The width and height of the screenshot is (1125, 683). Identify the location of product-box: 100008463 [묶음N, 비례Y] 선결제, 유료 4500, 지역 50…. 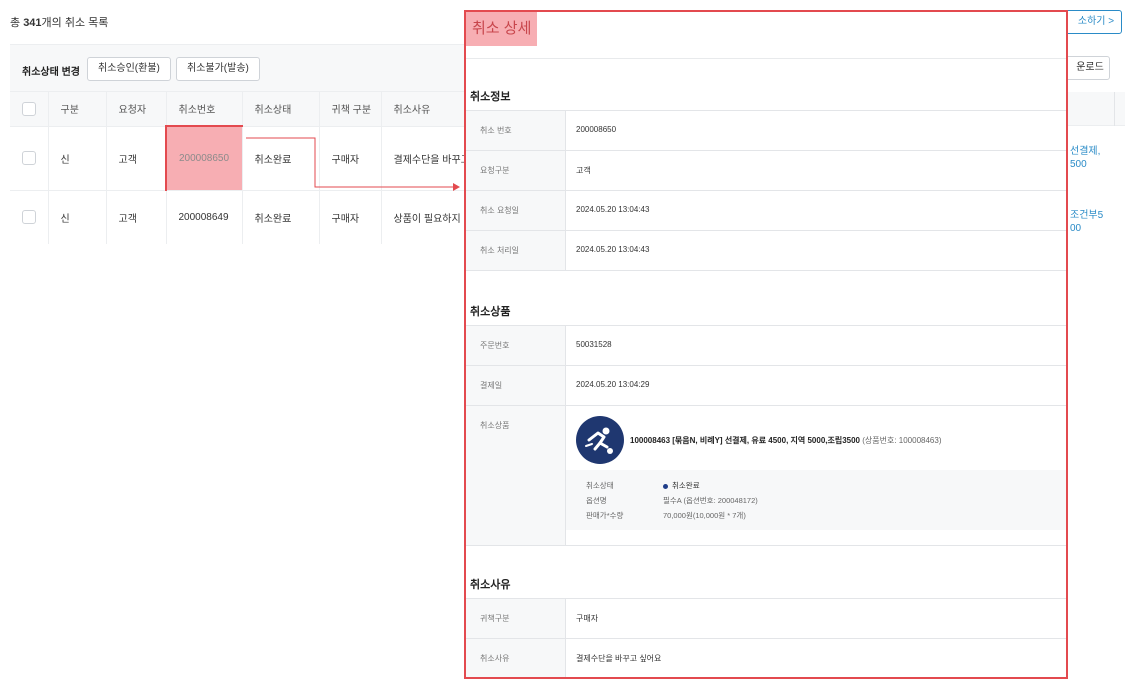
(816, 475).